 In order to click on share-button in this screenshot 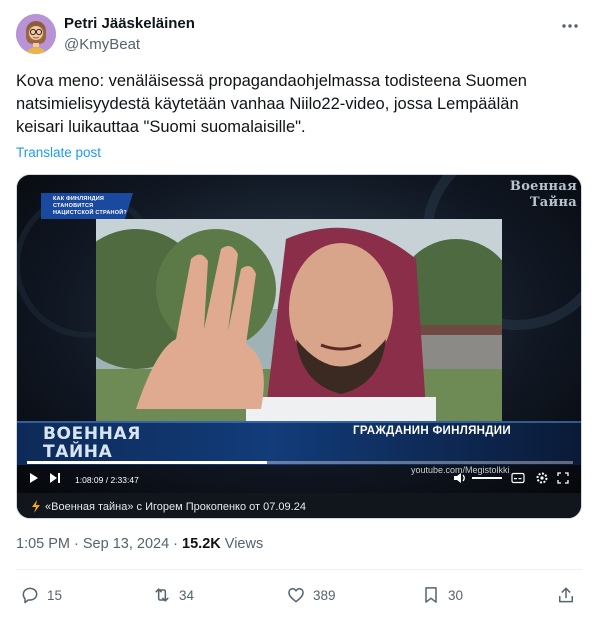, I will do `click(566, 595)`.